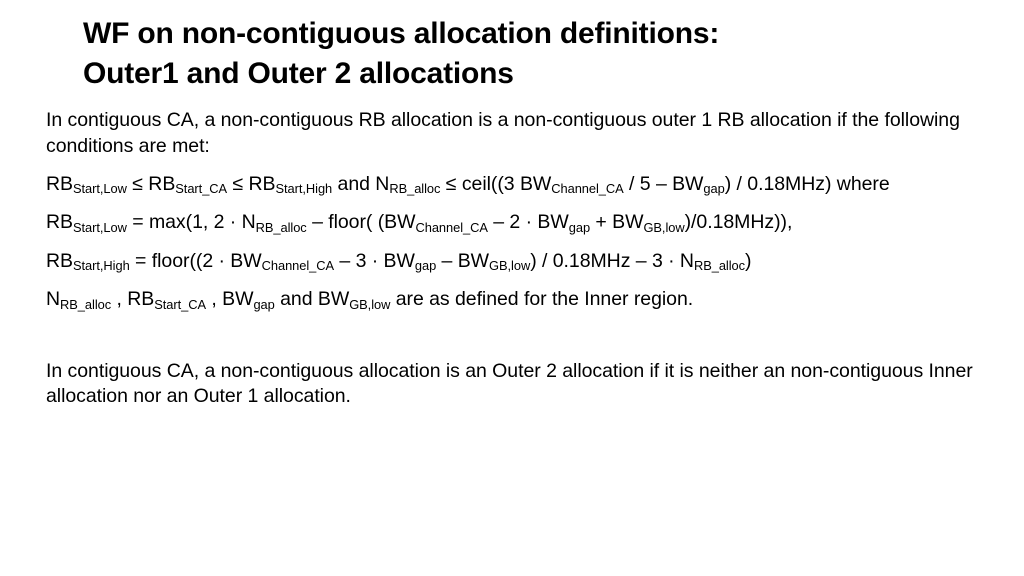  What do you see at coordinates (361, 222) in the screenshot?
I see `seg-2: – floor( (BW` at bounding box center [361, 222].